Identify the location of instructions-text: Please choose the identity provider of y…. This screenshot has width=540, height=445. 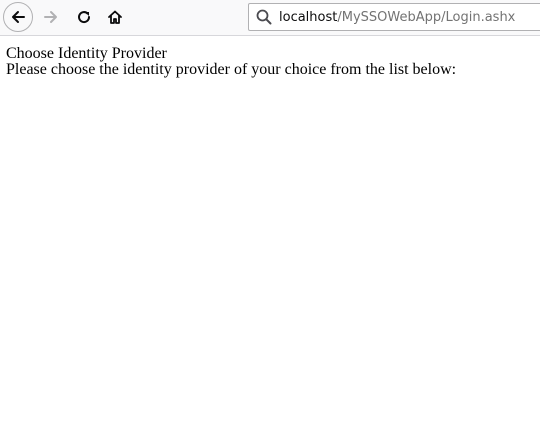
(231, 69).